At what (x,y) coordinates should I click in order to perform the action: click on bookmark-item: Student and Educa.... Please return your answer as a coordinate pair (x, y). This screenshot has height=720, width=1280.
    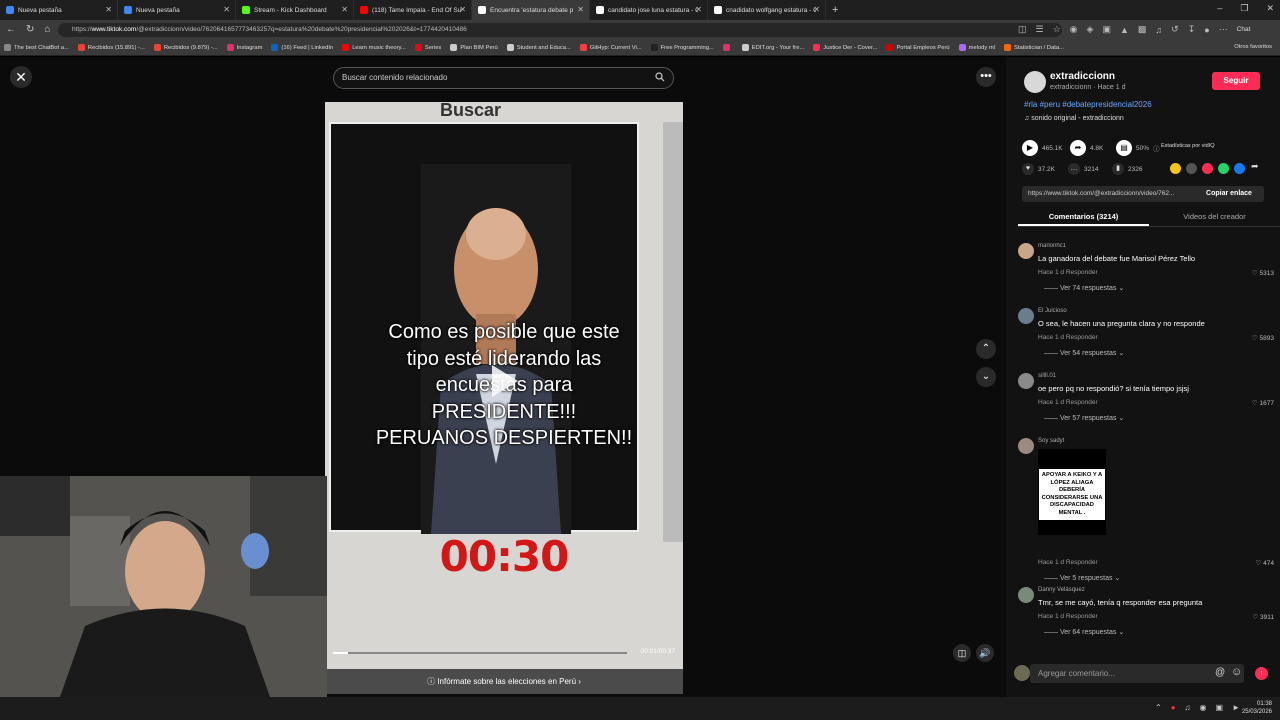
    Looking at the image, I should click on (538, 47).